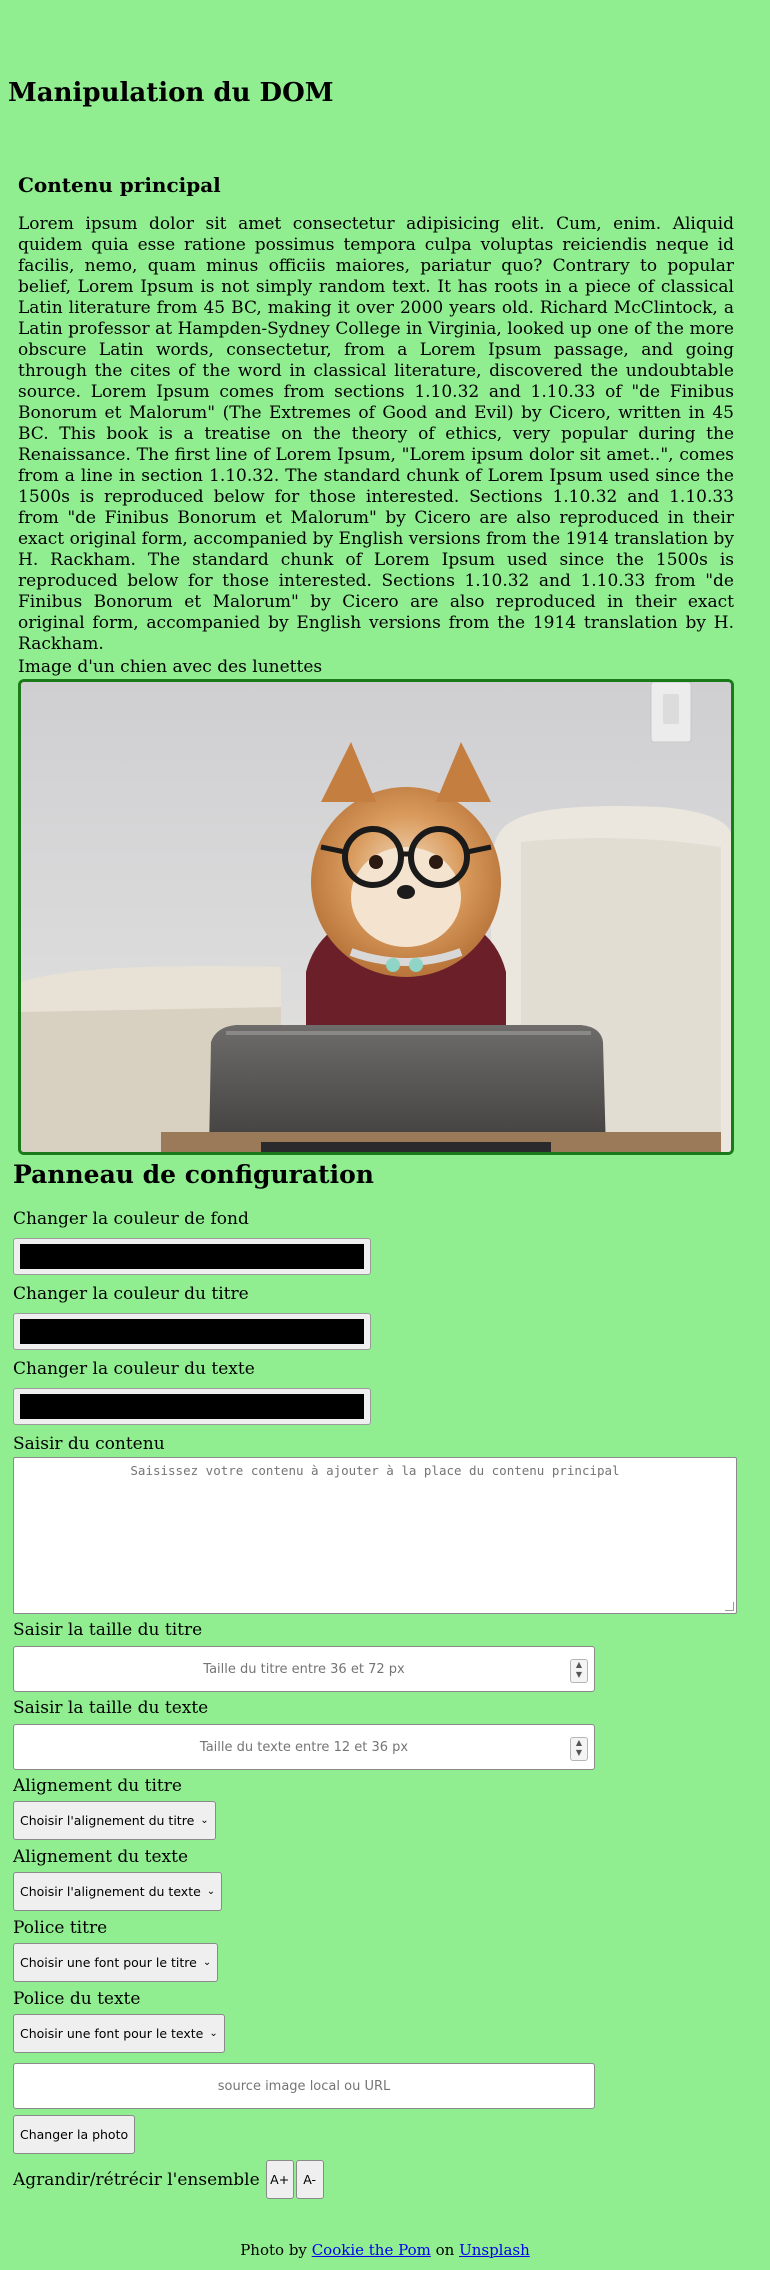  I want to click on main-content-heading: Contenu principal, so click(119, 185).